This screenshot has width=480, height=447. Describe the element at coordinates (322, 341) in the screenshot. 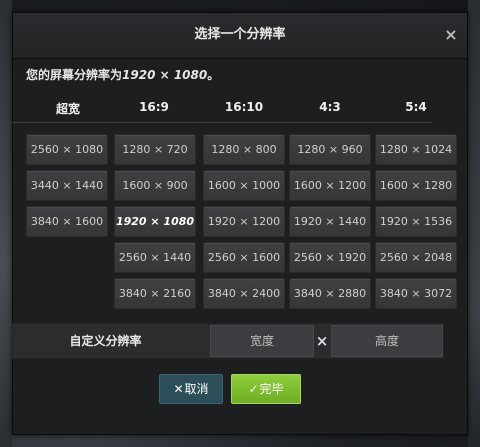

I see `times-icon: ×` at that location.